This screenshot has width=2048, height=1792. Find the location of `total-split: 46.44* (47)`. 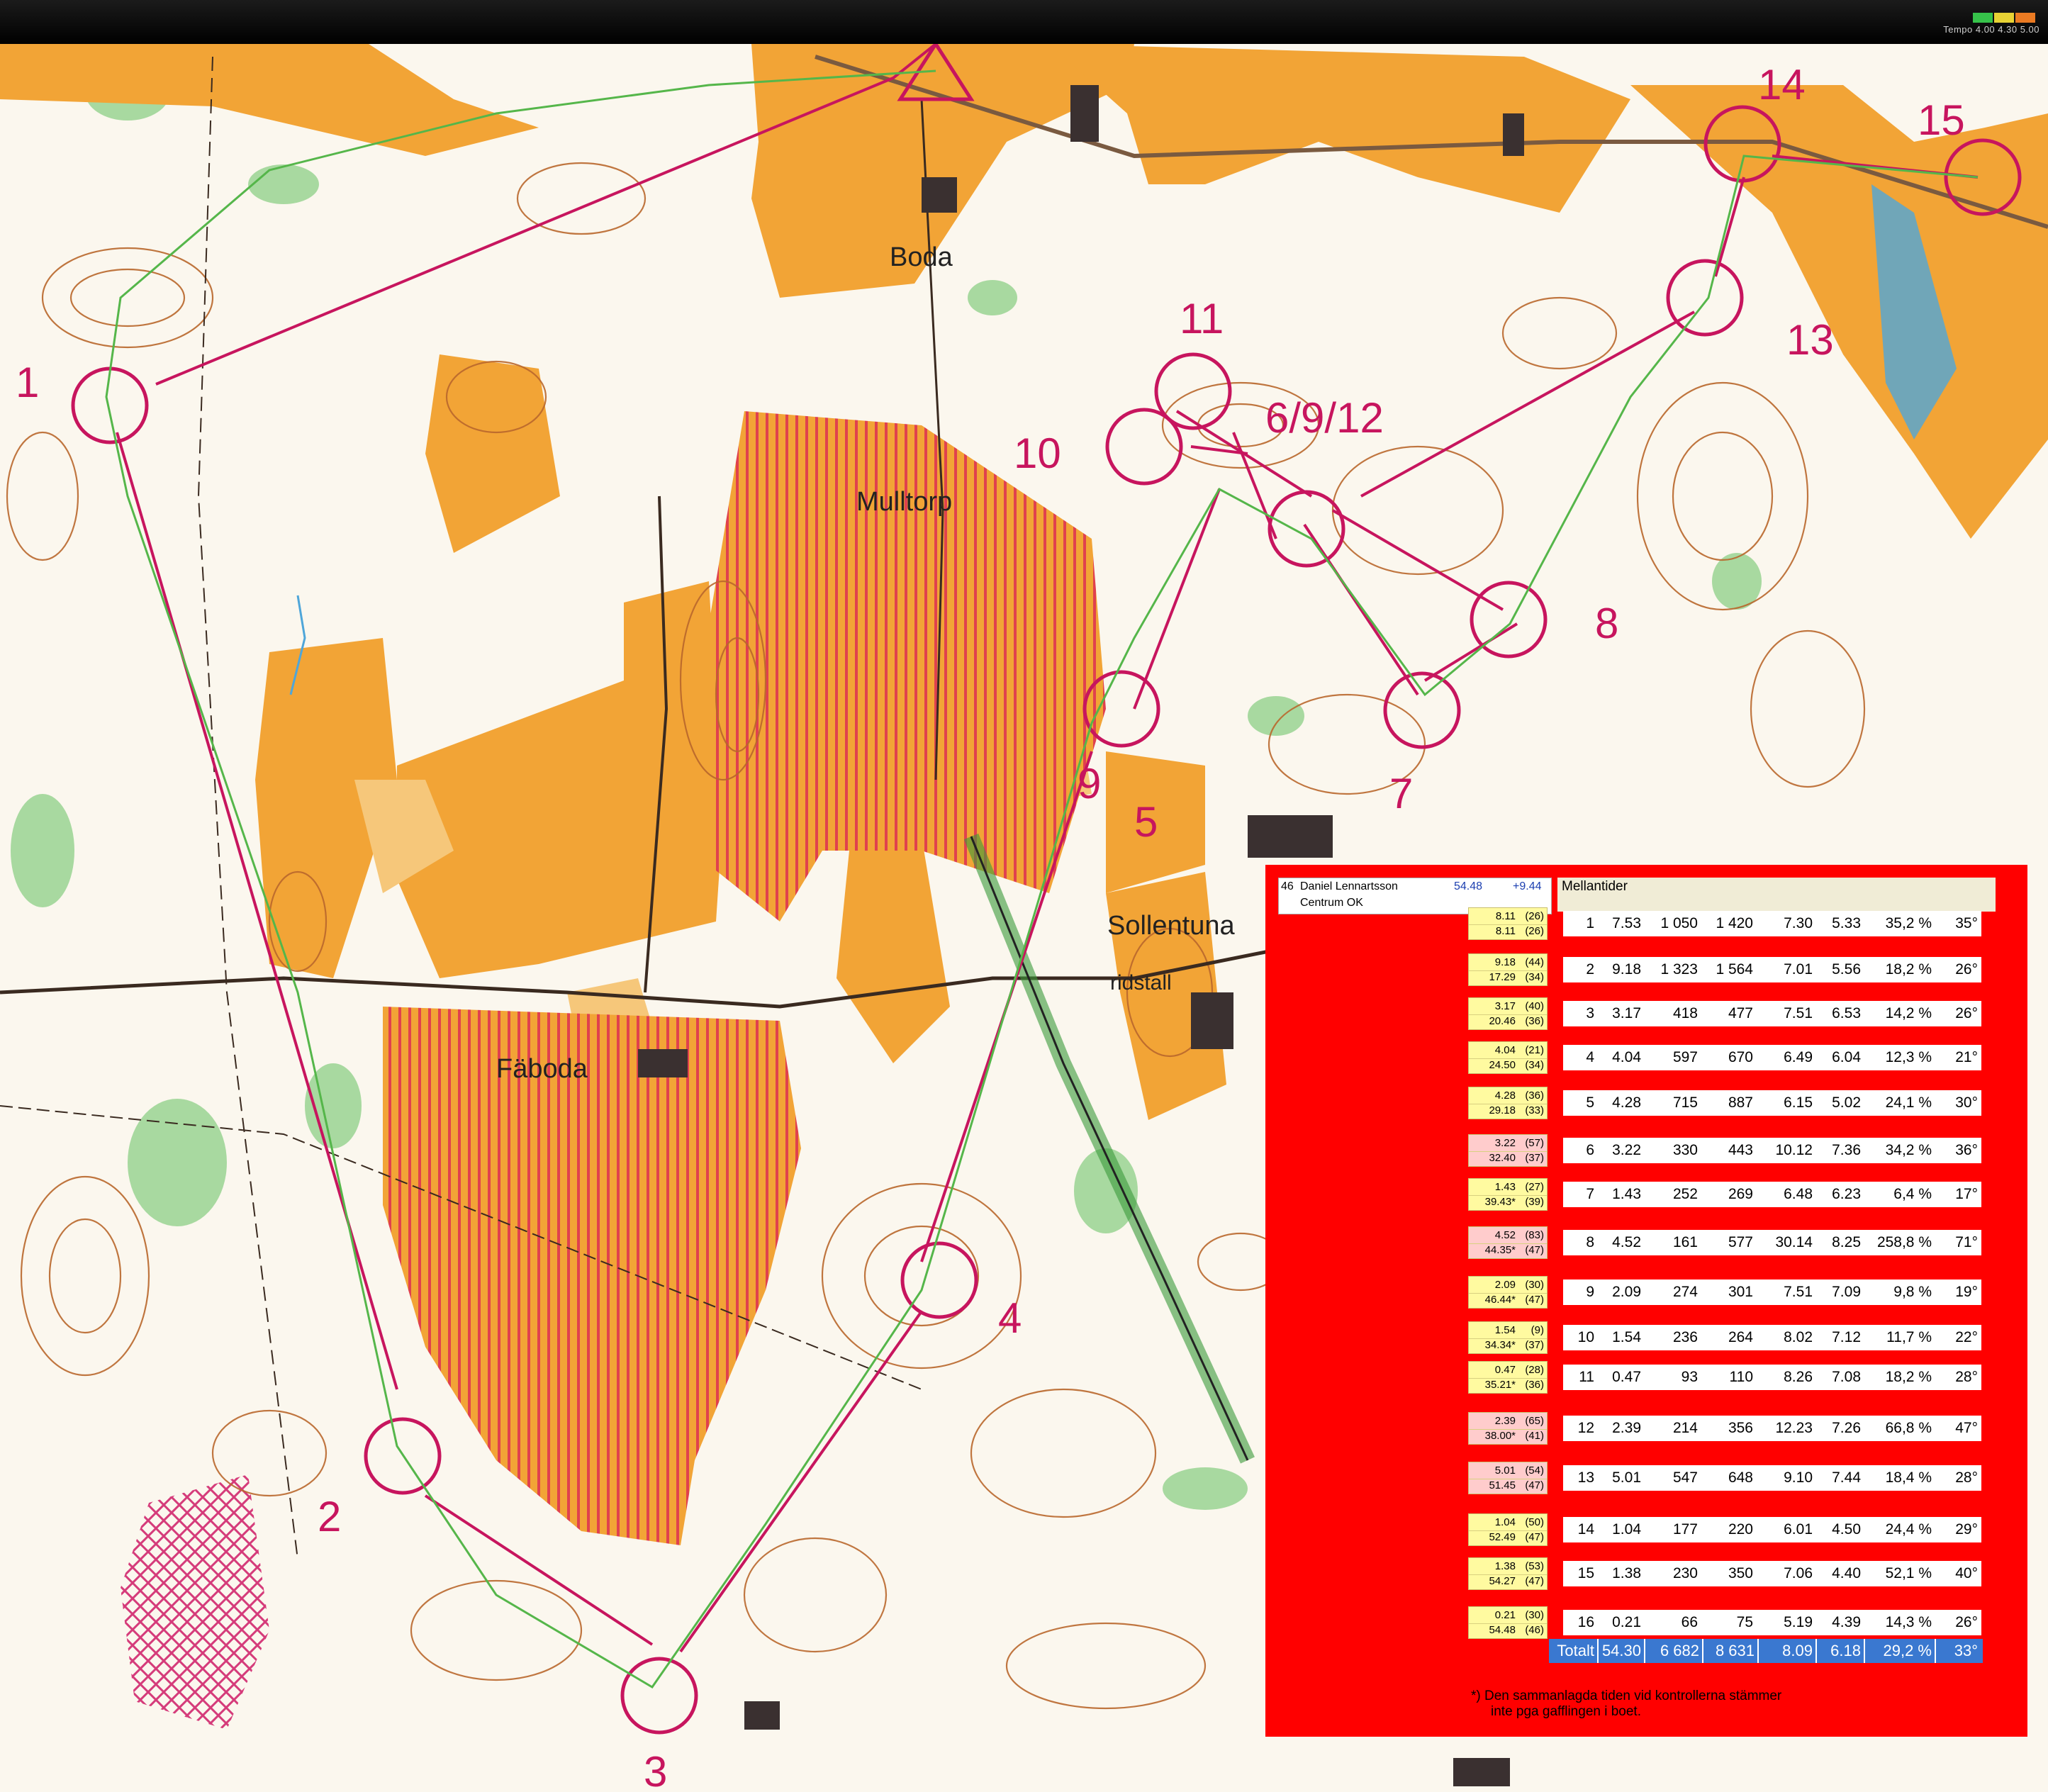

total-split: 46.44* (47) is located at coordinates (1508, 1300).